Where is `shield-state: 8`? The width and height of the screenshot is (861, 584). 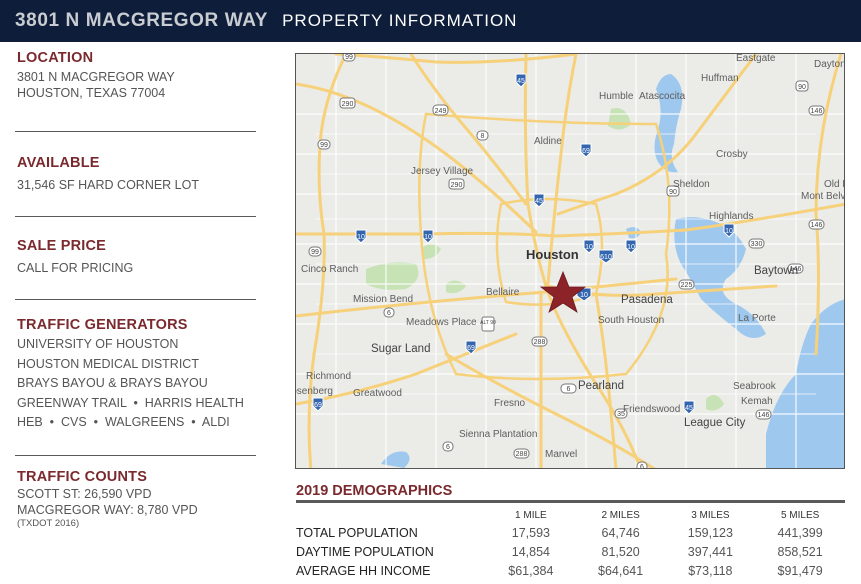
shield-state: 8 is located at coordinates (482, 135).